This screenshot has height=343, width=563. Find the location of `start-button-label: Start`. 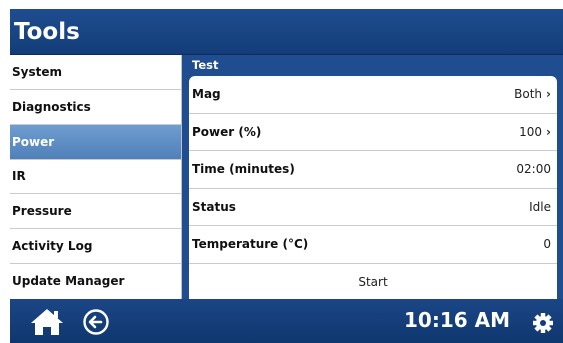

start-button-label: Start is located at coordinates (373, 281).